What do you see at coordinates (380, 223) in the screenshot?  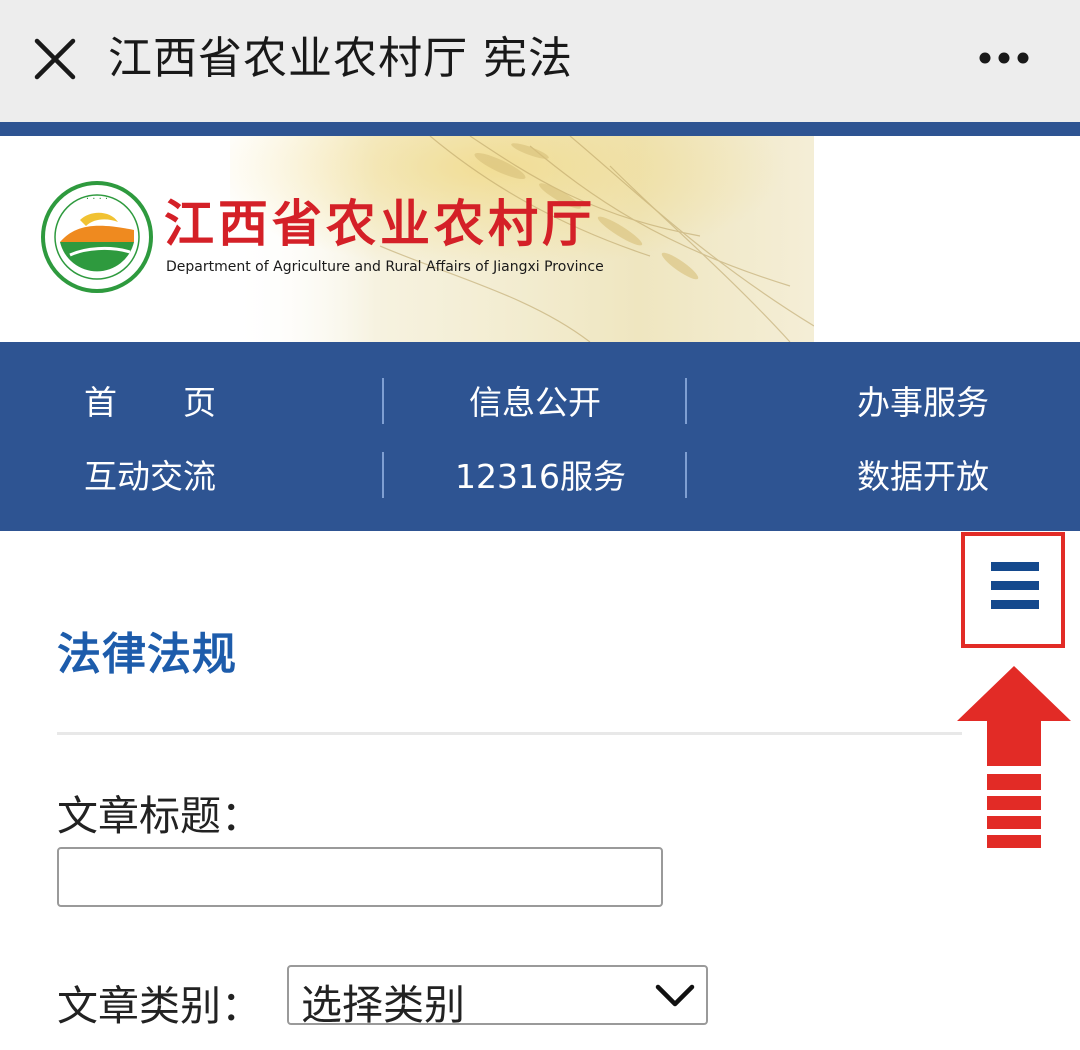 I see `org-name-cn: 江西省农业农村厅` at bounding box center [380, 223].